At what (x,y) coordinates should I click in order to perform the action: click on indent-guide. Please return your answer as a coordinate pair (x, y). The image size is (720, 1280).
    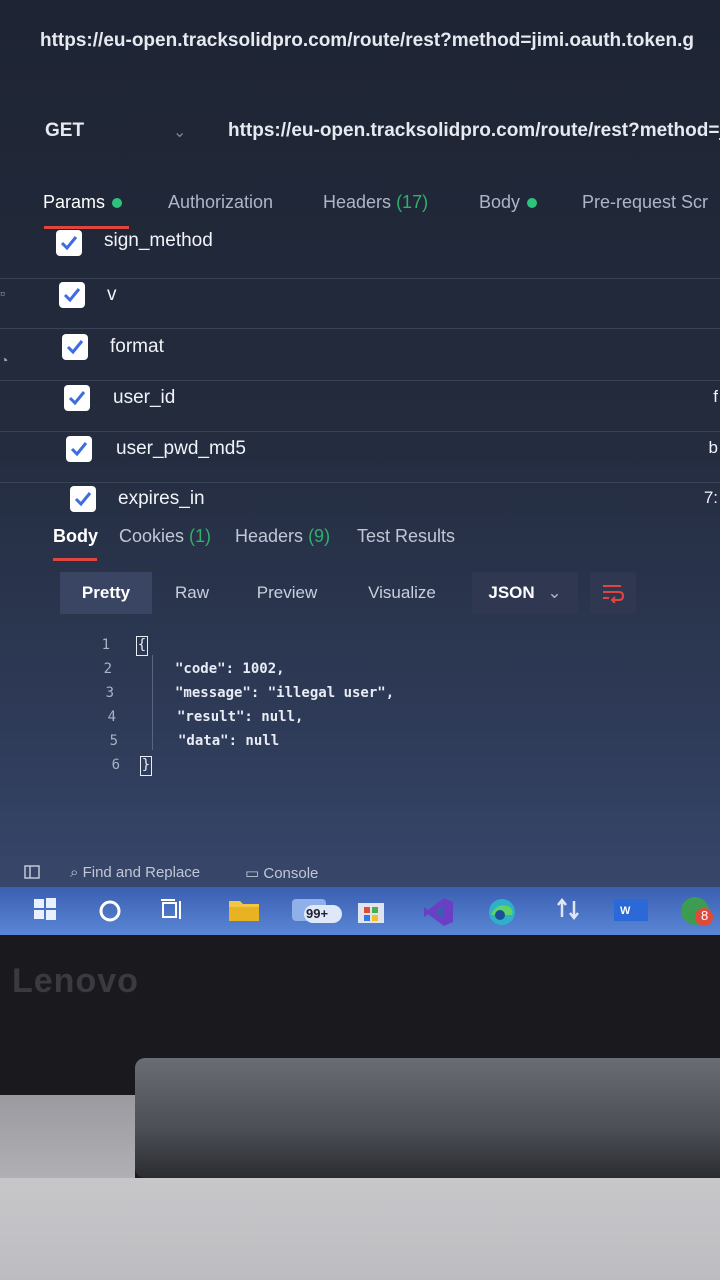
    Looking at the image, I should click on (152, 702).